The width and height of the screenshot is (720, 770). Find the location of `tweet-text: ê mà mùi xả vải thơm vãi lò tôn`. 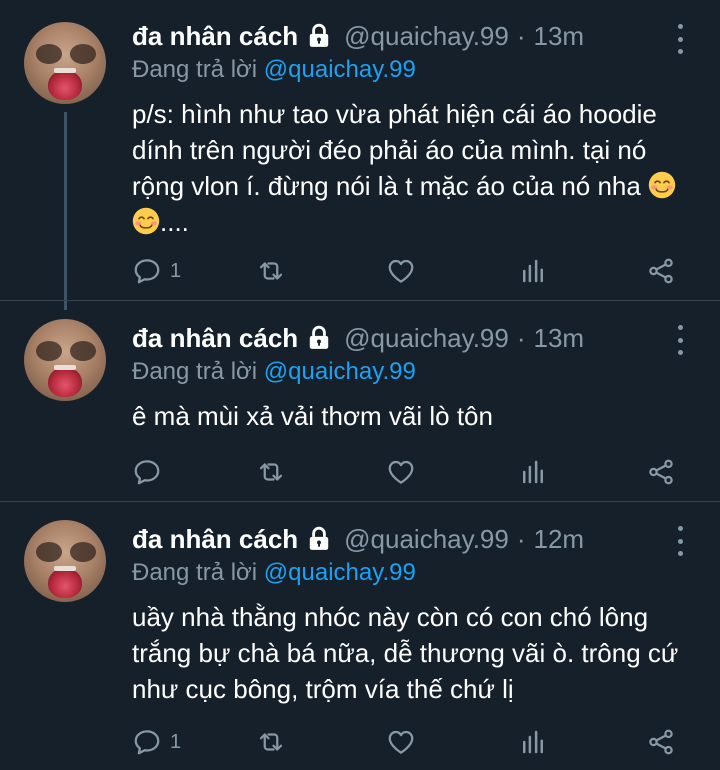

tweet-text: ê mà mùi xả vải thơm vãi lò tôn is located at coordinates (412, 416).